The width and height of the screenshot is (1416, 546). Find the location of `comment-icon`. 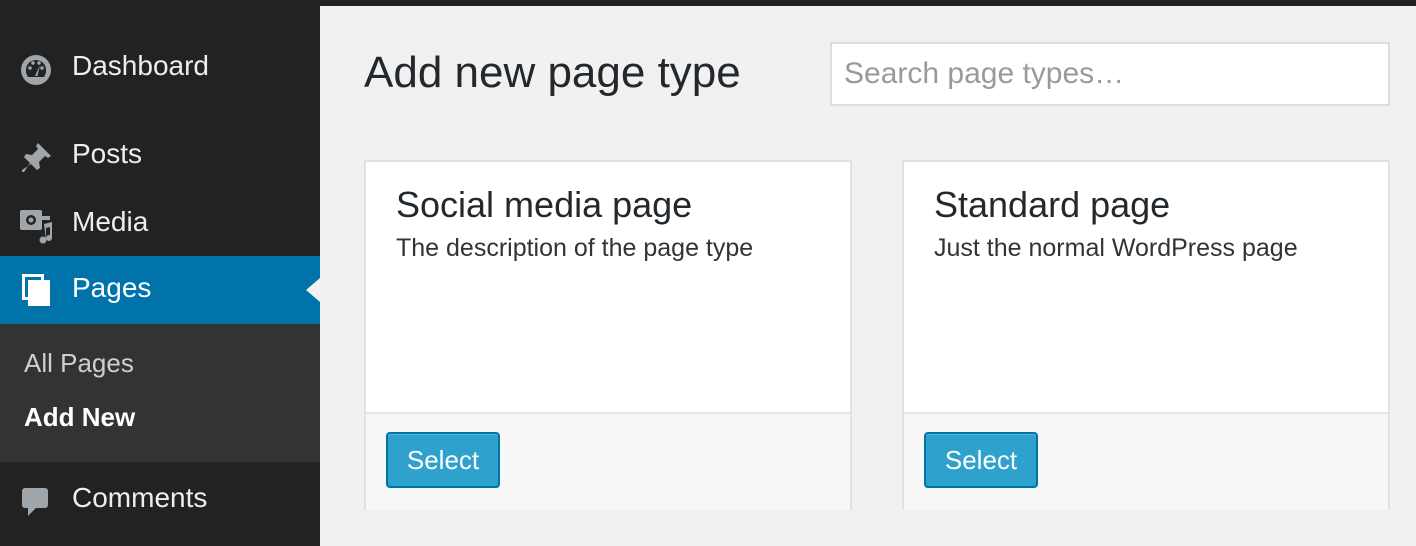

comment-icon is located at coordinates (36, 502).